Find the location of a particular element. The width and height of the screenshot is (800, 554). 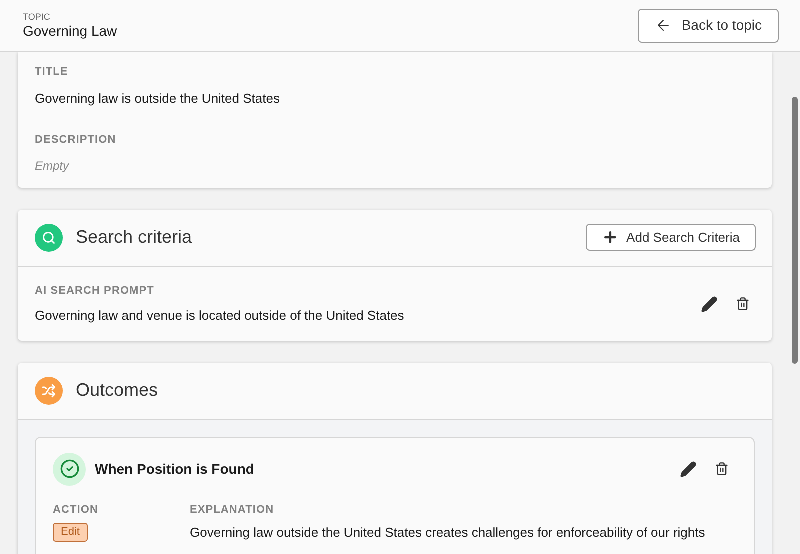

plus-icon is located at coordinates (610, 237).